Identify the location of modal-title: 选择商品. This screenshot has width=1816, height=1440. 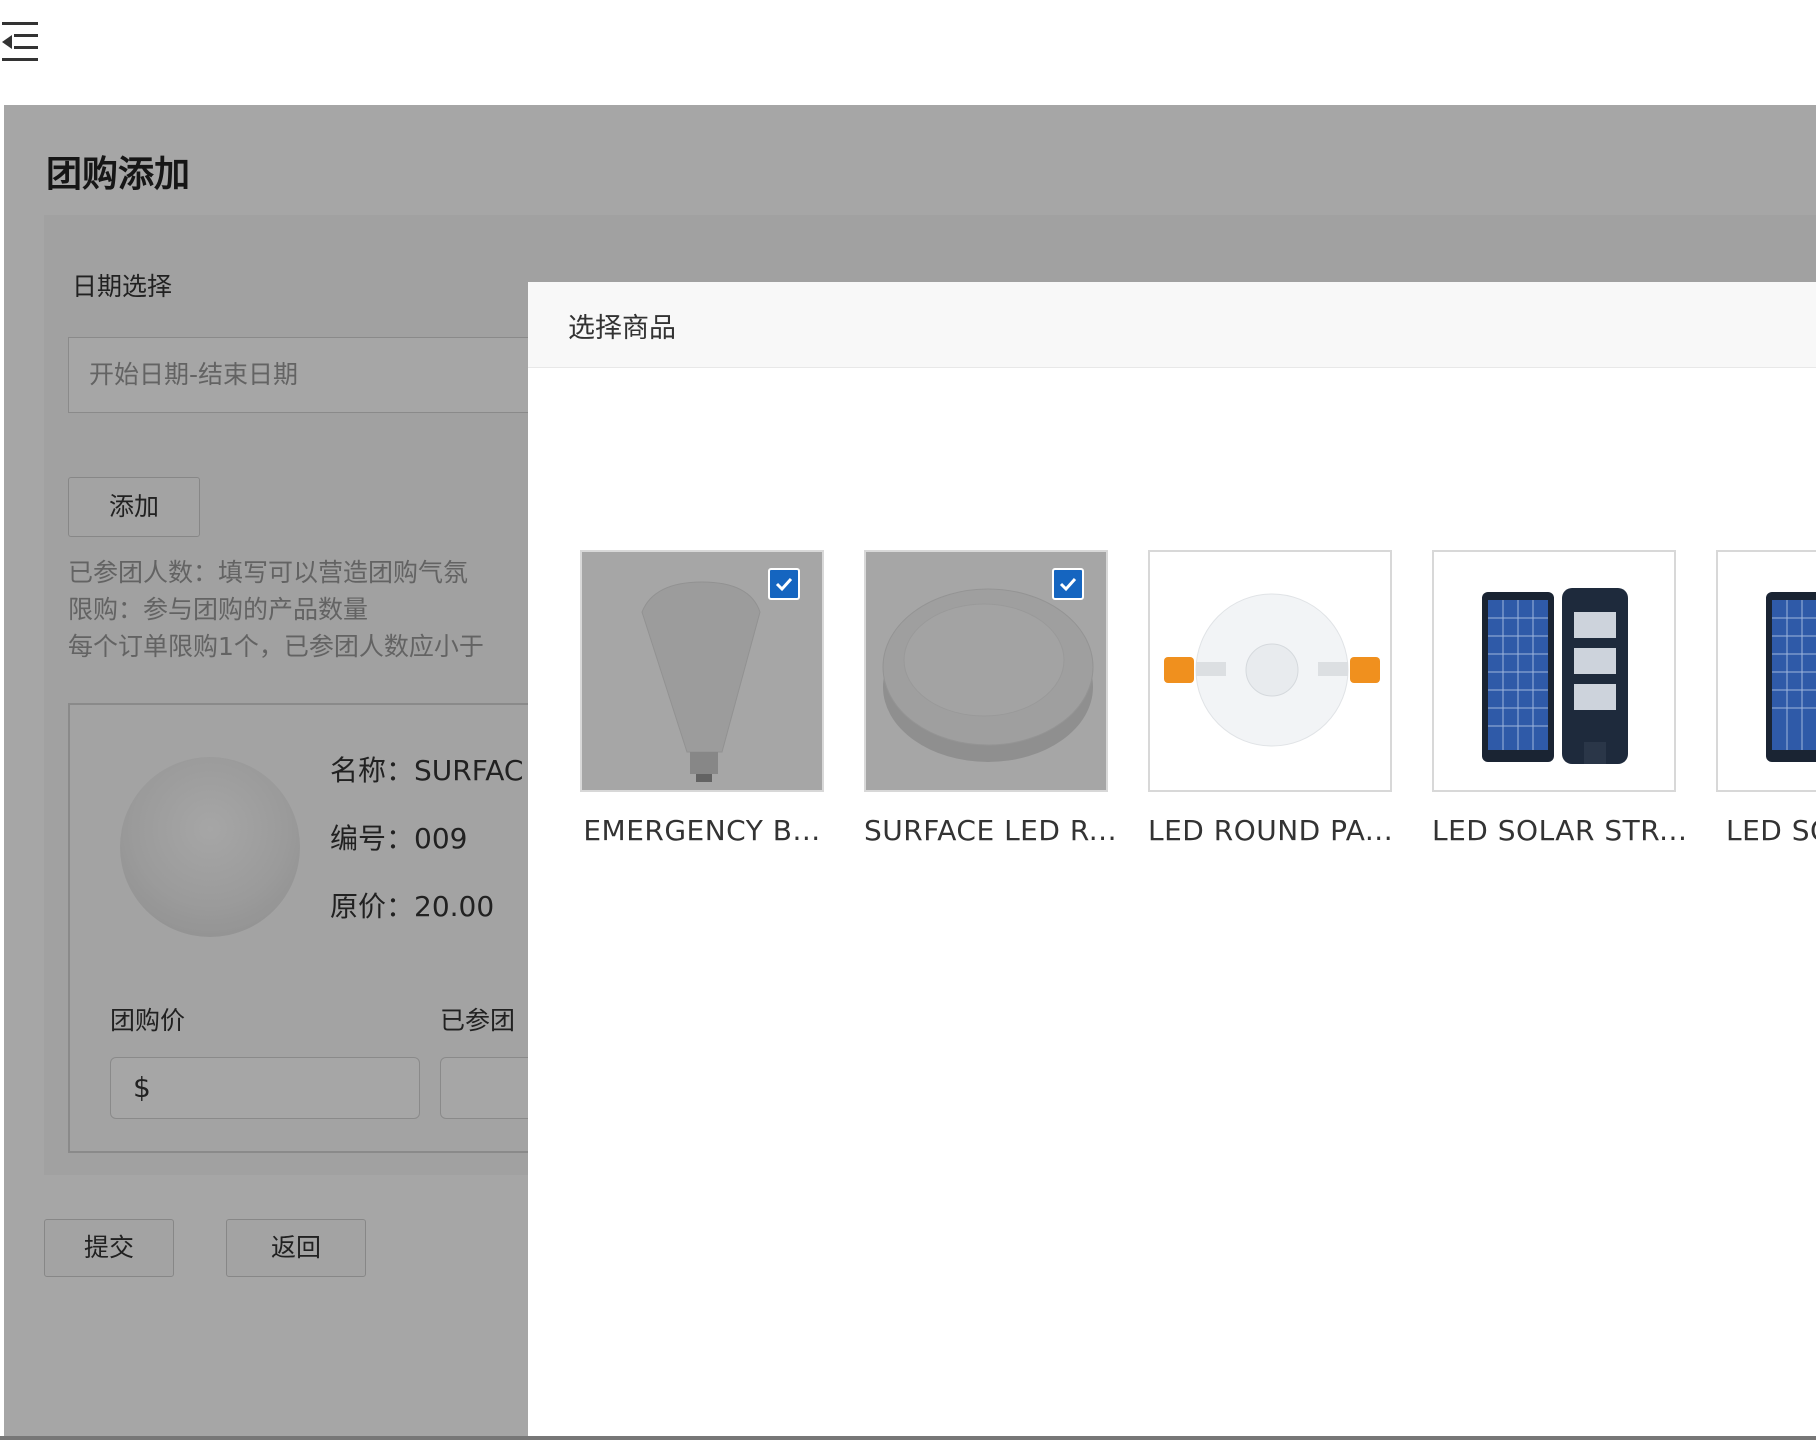
(622, 328).